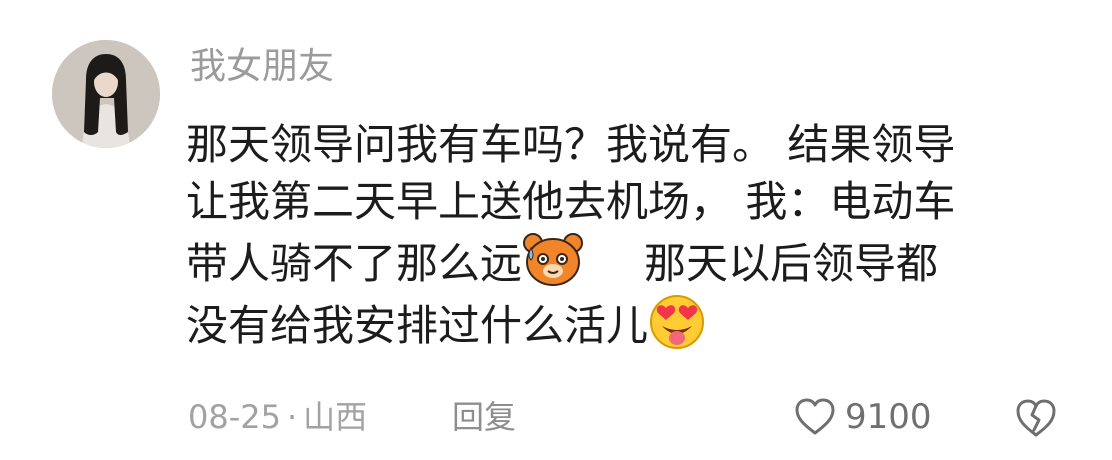 The image size is (1112, 460). I want to click on comment-date: 08-25, so click(234, 417).